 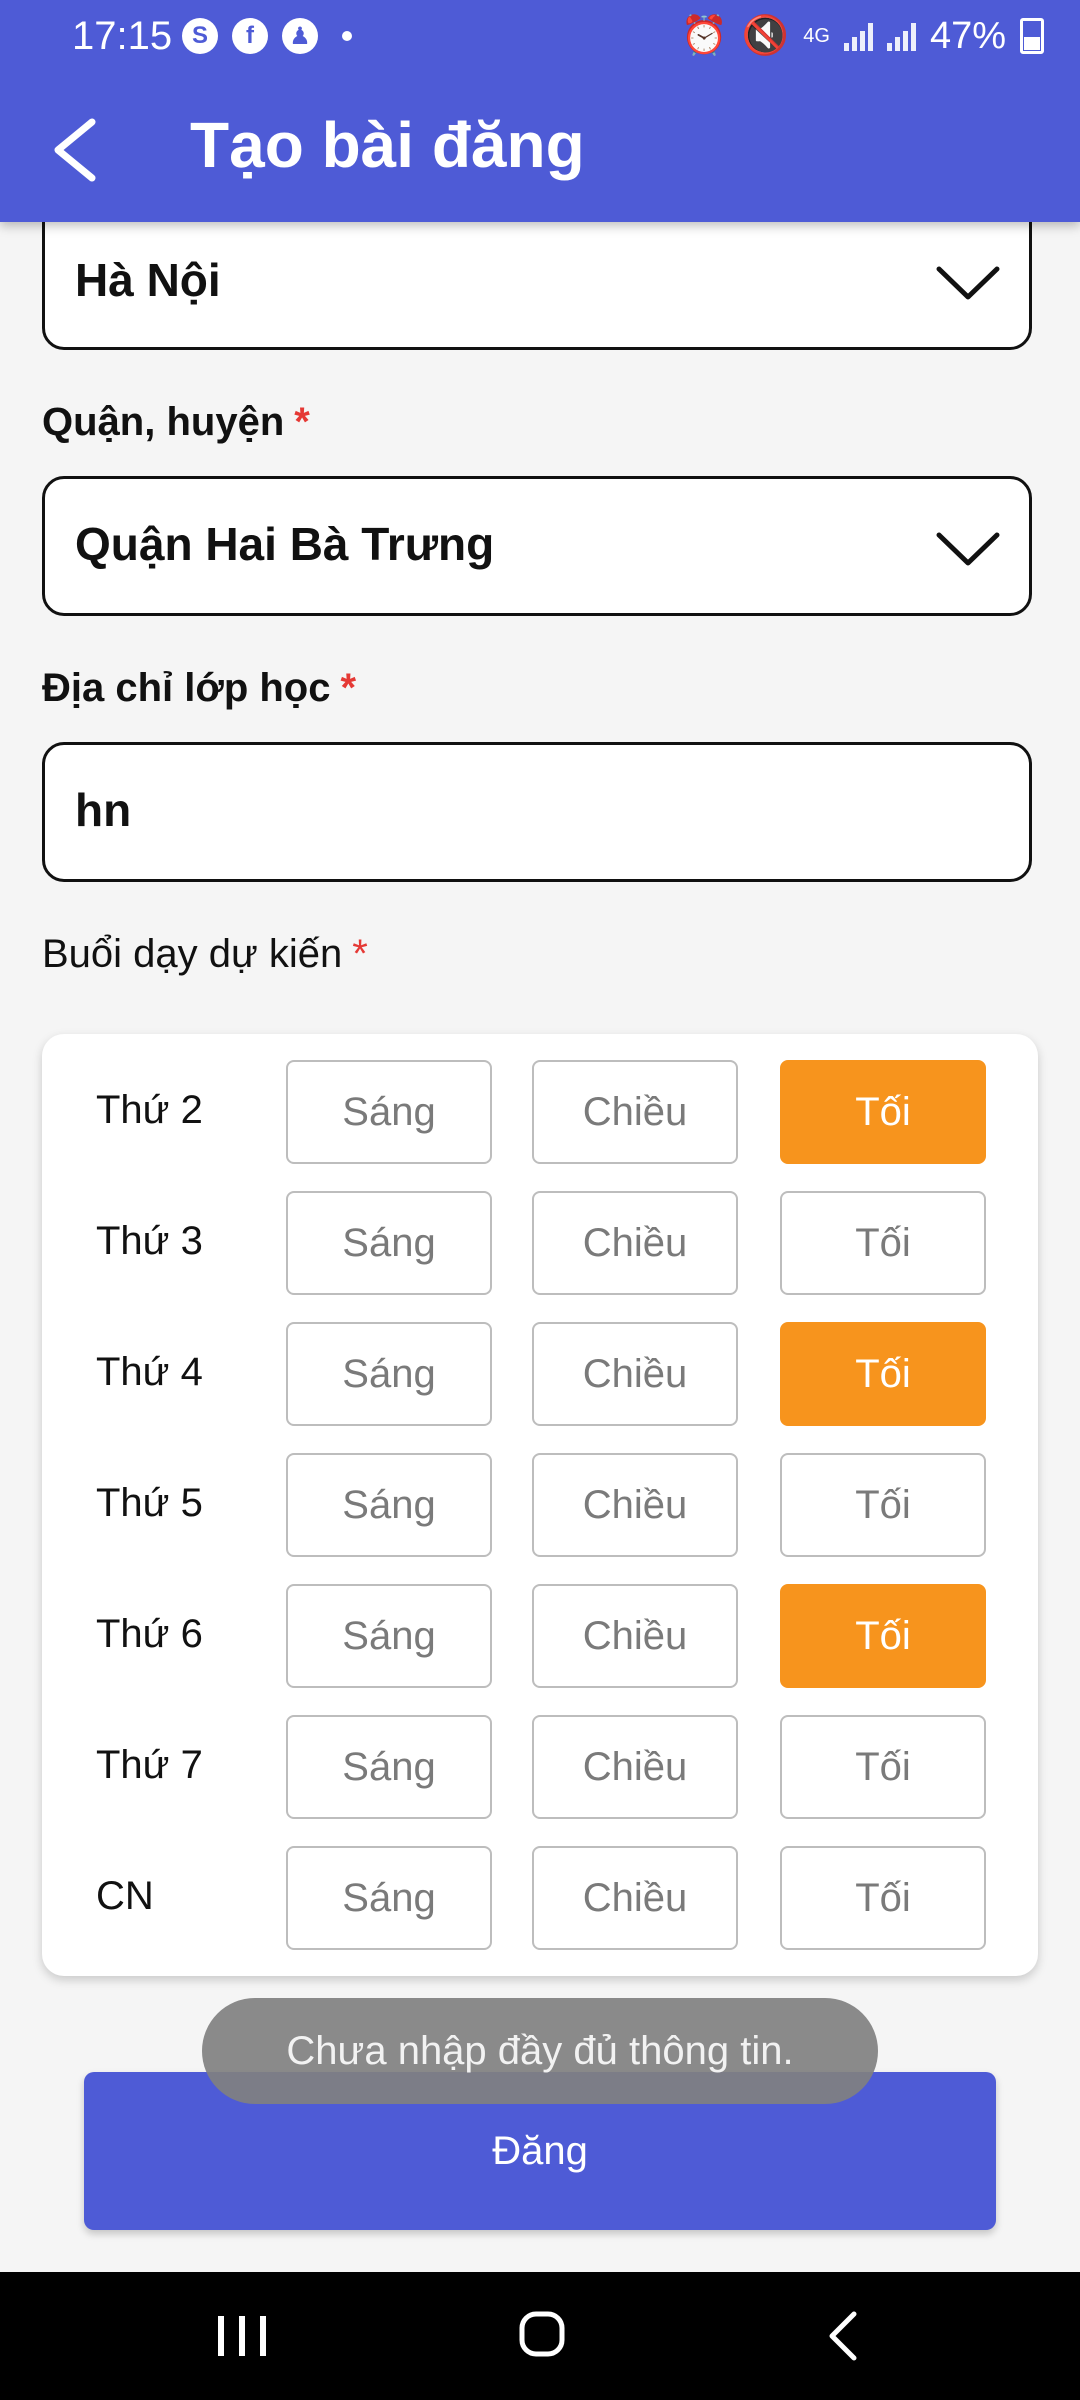 What do you see at coordinates (149, 1110) in the screenshot?
I see `day-label: Thứ 2` at bounding box center [149, 1110].